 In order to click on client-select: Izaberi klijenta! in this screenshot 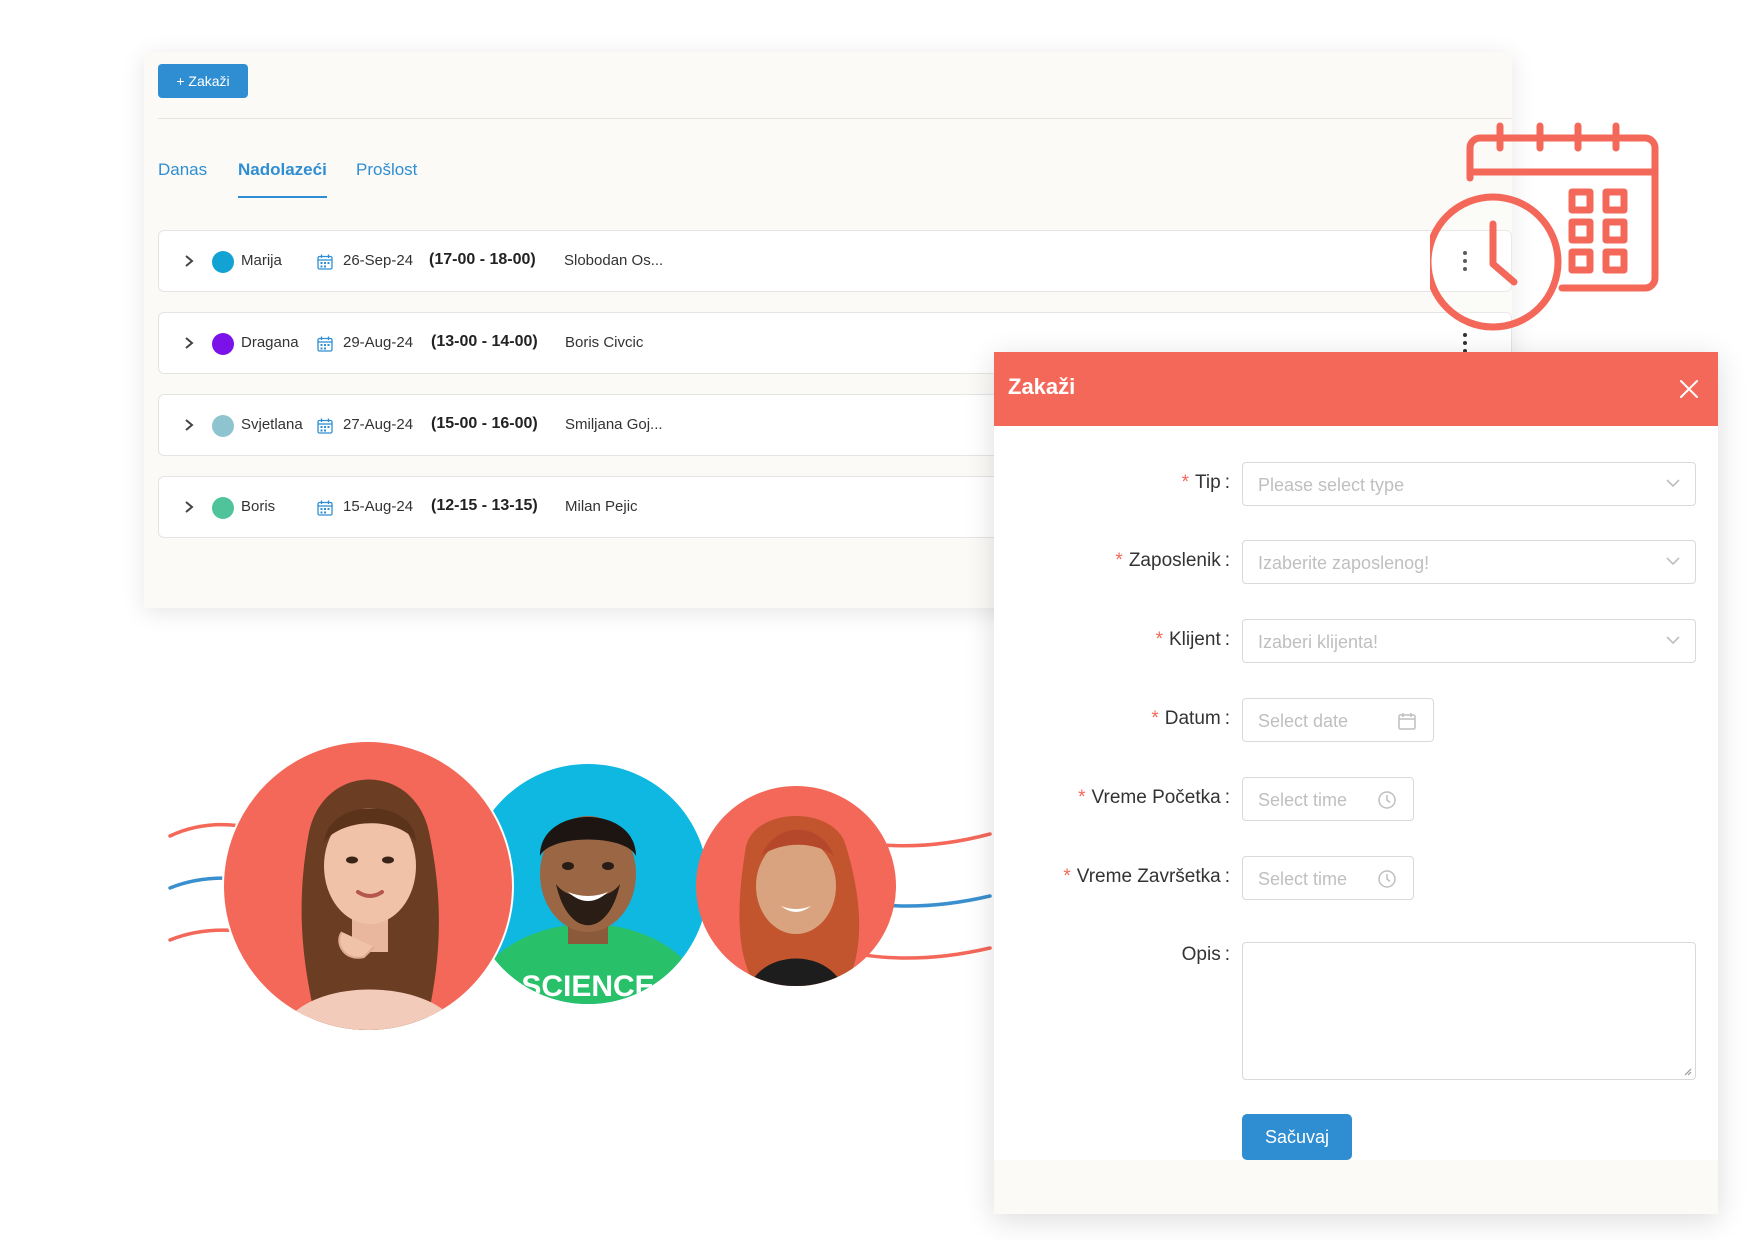, I will do `click(1469, 641)`.